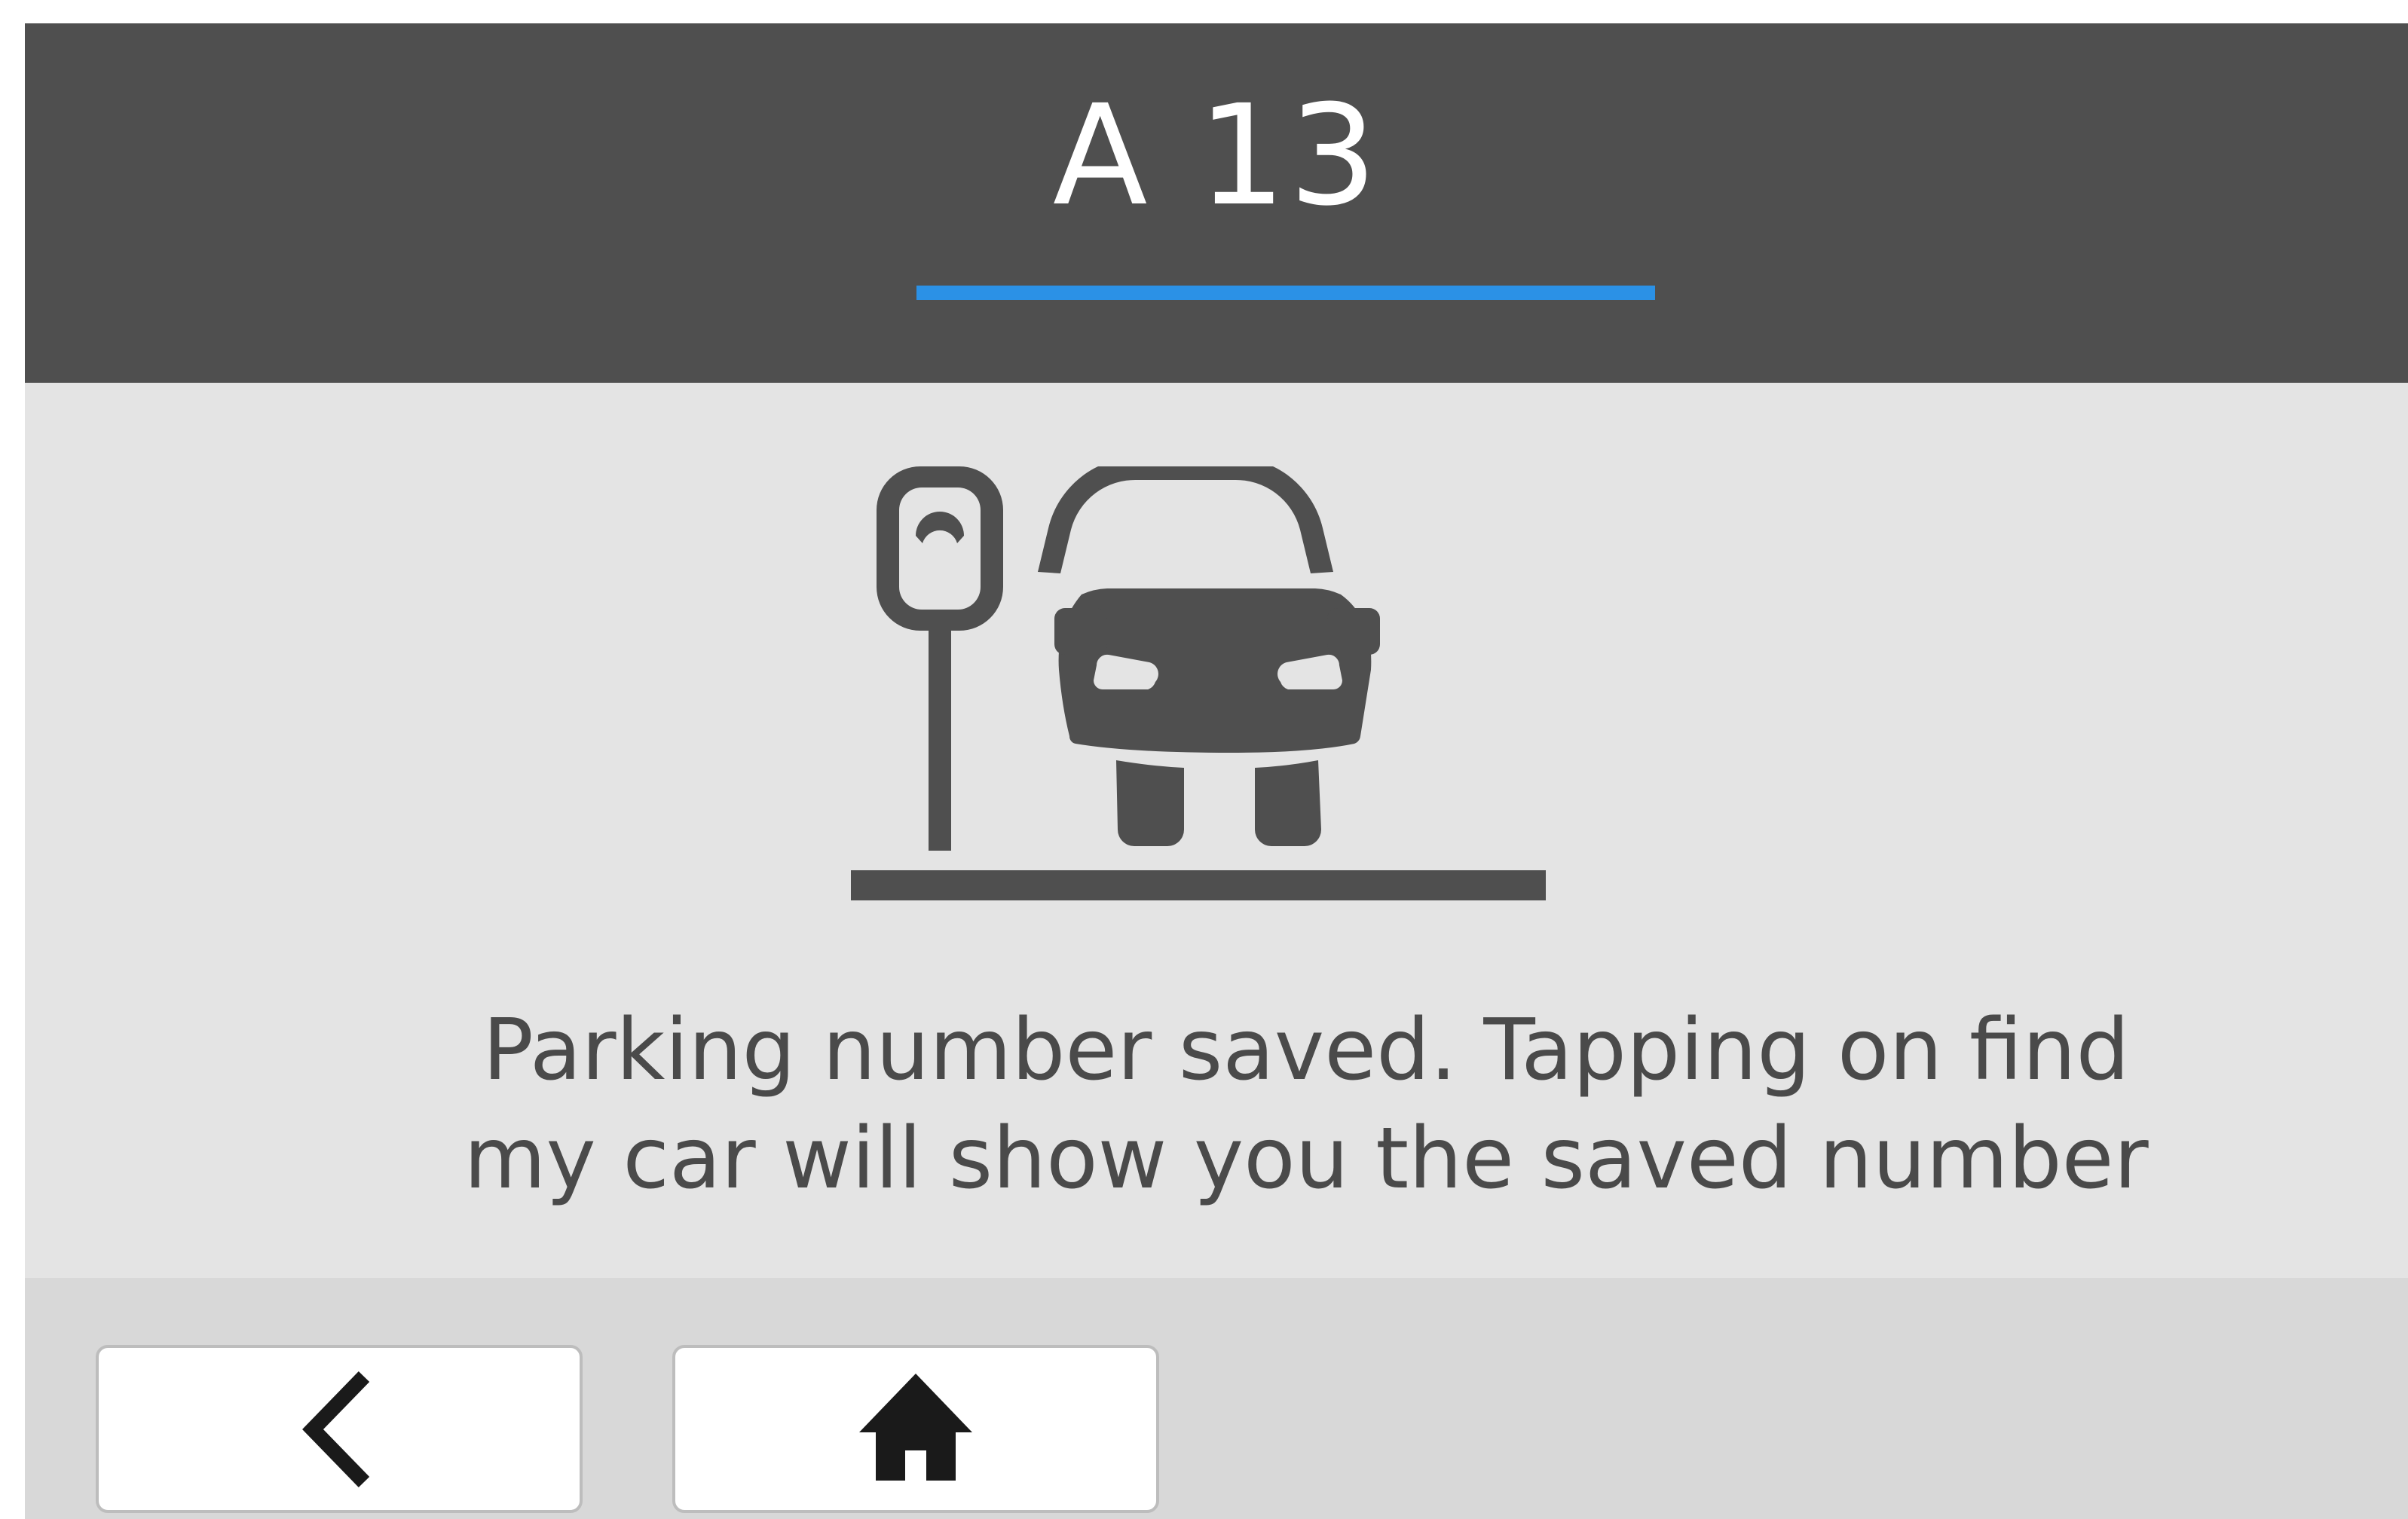 Image resolution: width=2408 pixels, height=1519 pixels. What do you see at coordinates (336, 1429) in the screenshot?
I see `chevron-left-icon` at bounding box center [336, 1429].